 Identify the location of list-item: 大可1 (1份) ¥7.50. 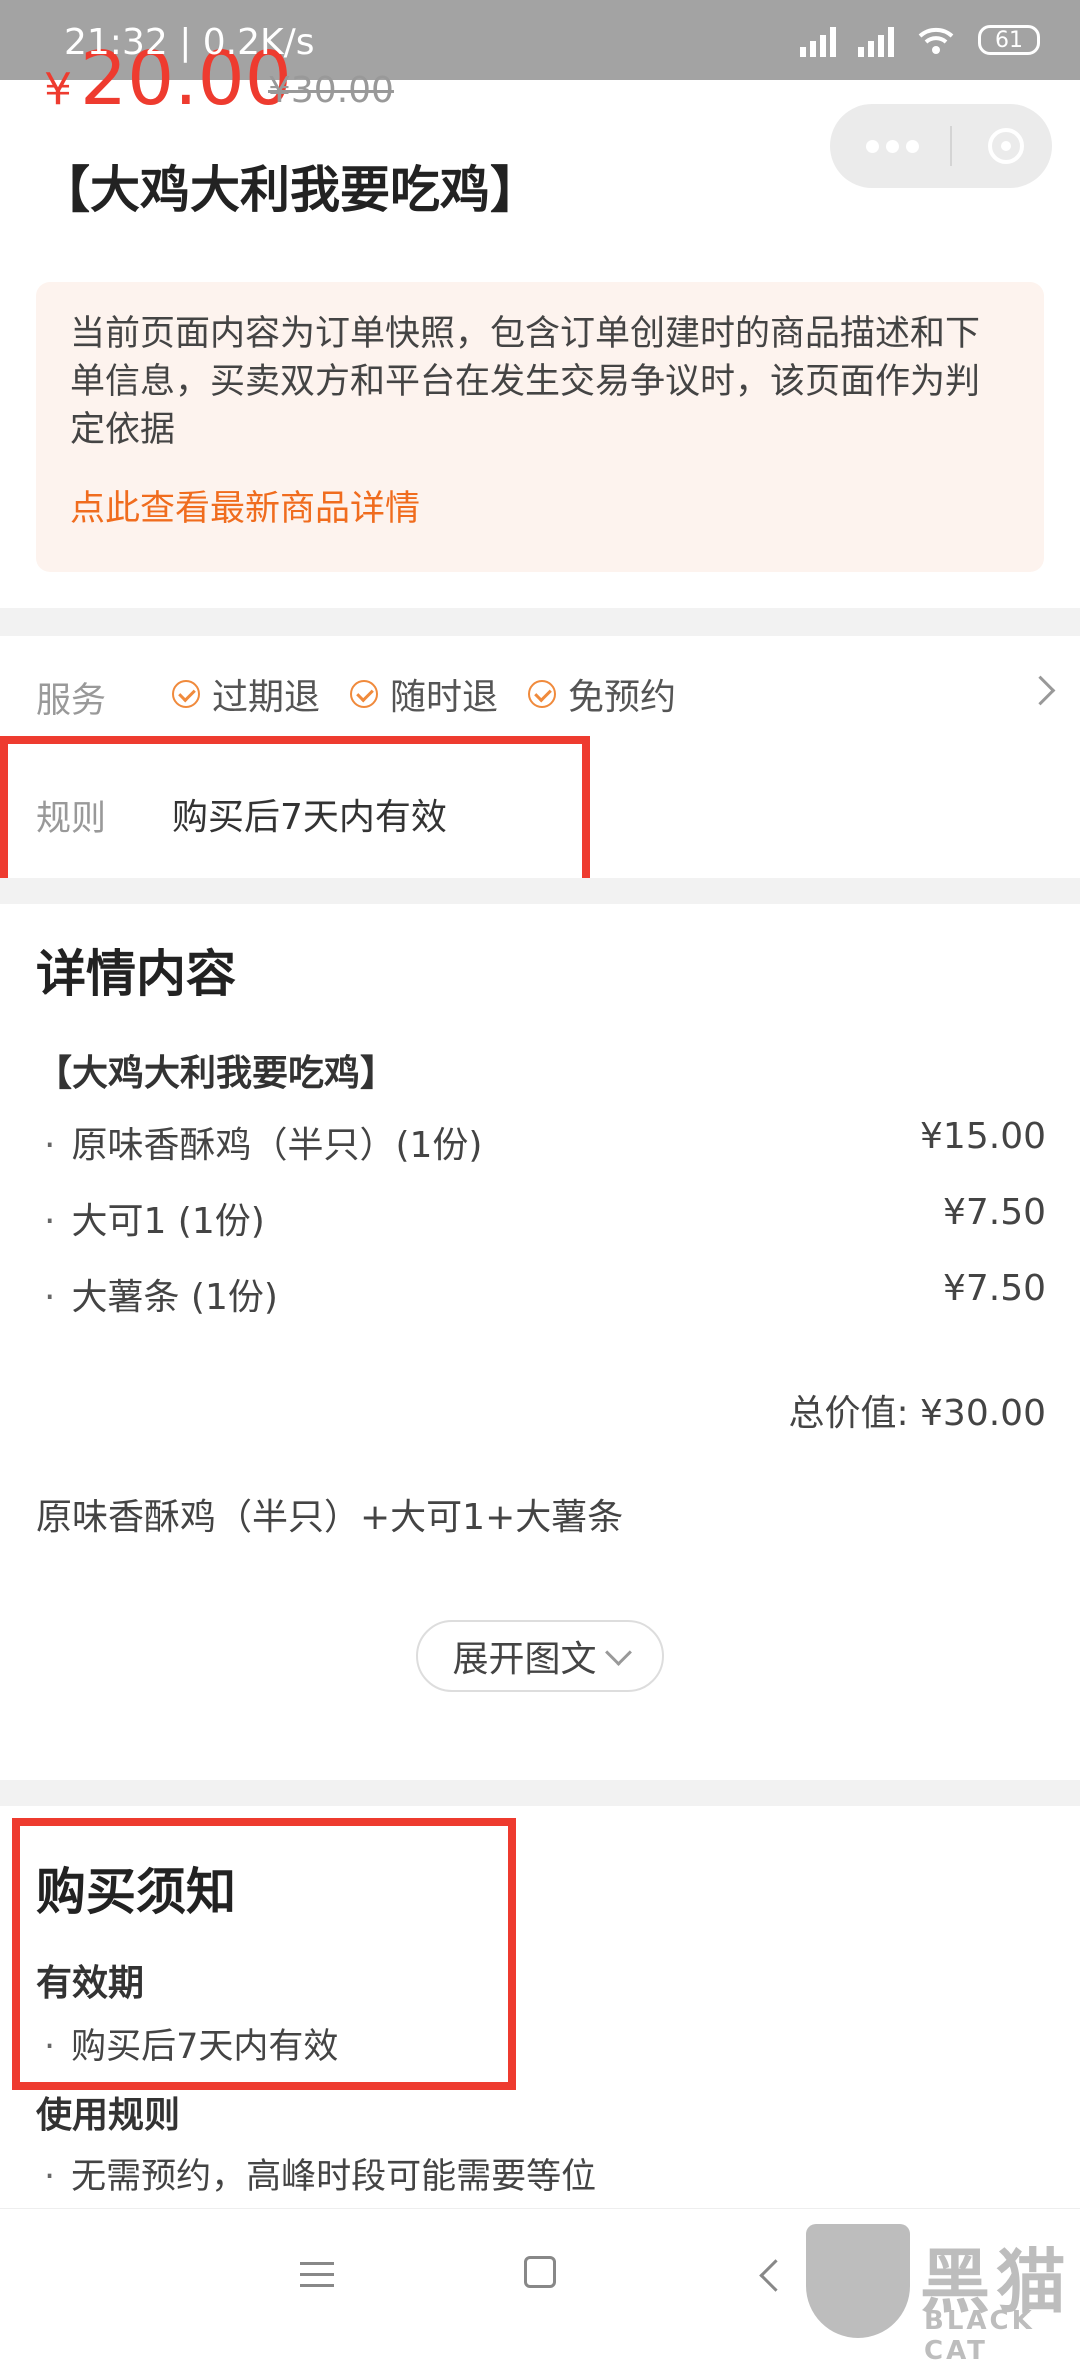
(541, 1218).